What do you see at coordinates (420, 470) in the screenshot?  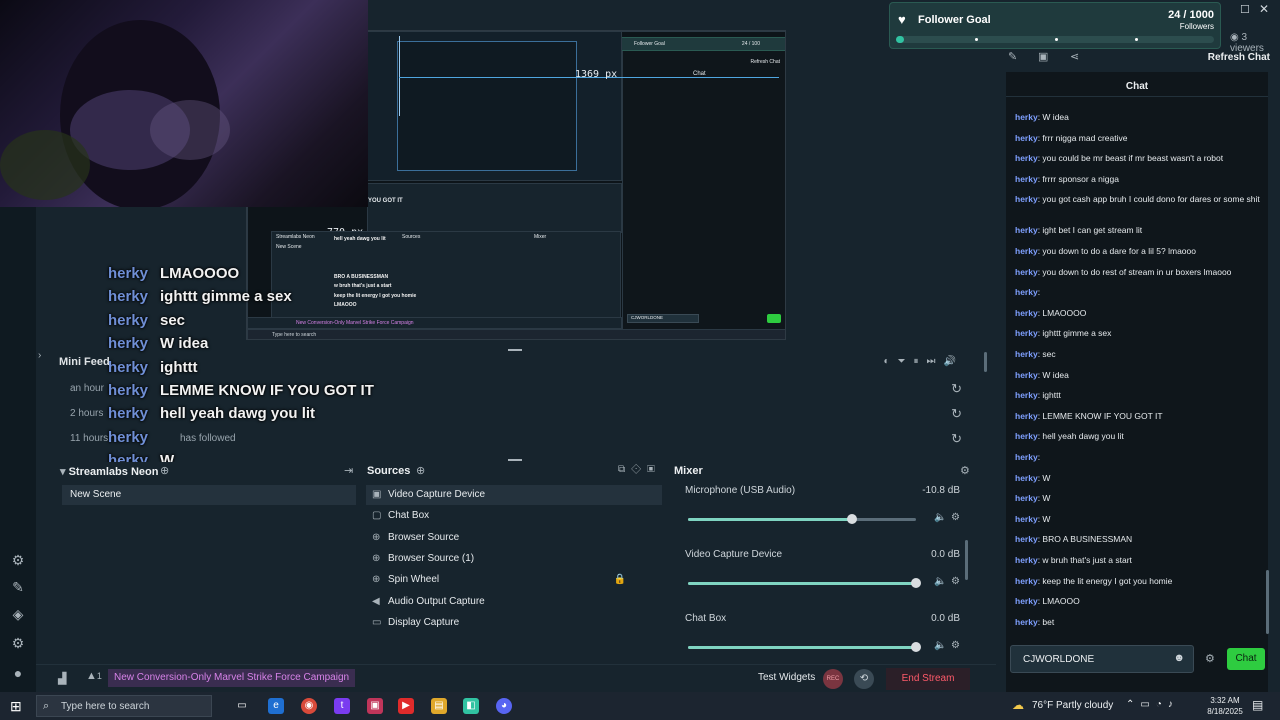 I see `add-source-icon: ⊕` at bounding box center [420, 470].